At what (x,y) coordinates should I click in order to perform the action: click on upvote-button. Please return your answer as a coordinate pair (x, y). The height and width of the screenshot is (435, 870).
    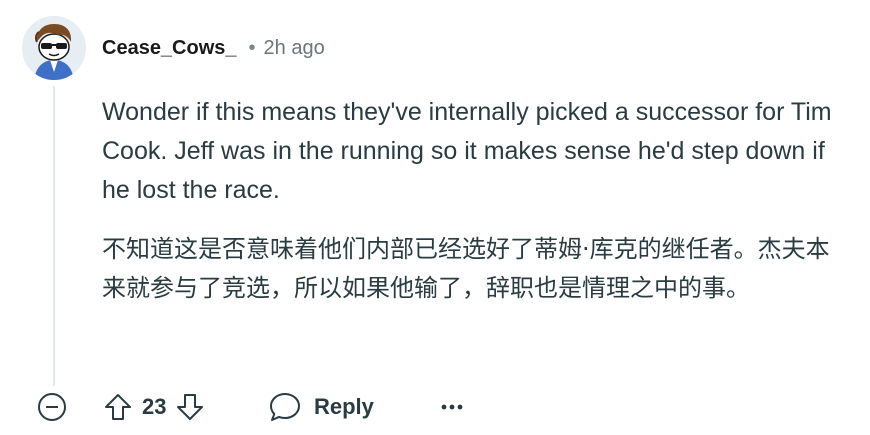
    Looking at the image, I should click on (118, 407).